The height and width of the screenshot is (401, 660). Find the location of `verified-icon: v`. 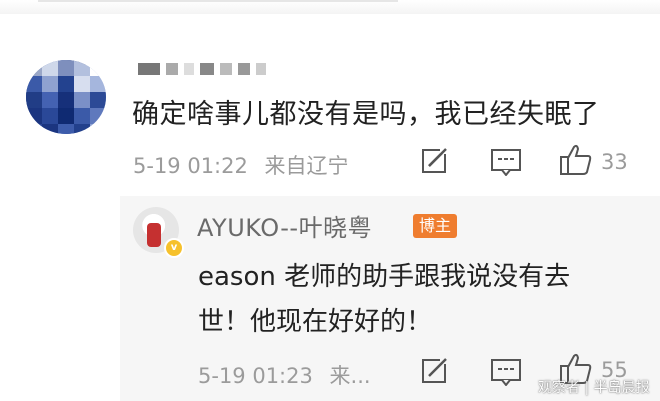

verified-icon: v is located at coordinates (174, 248).